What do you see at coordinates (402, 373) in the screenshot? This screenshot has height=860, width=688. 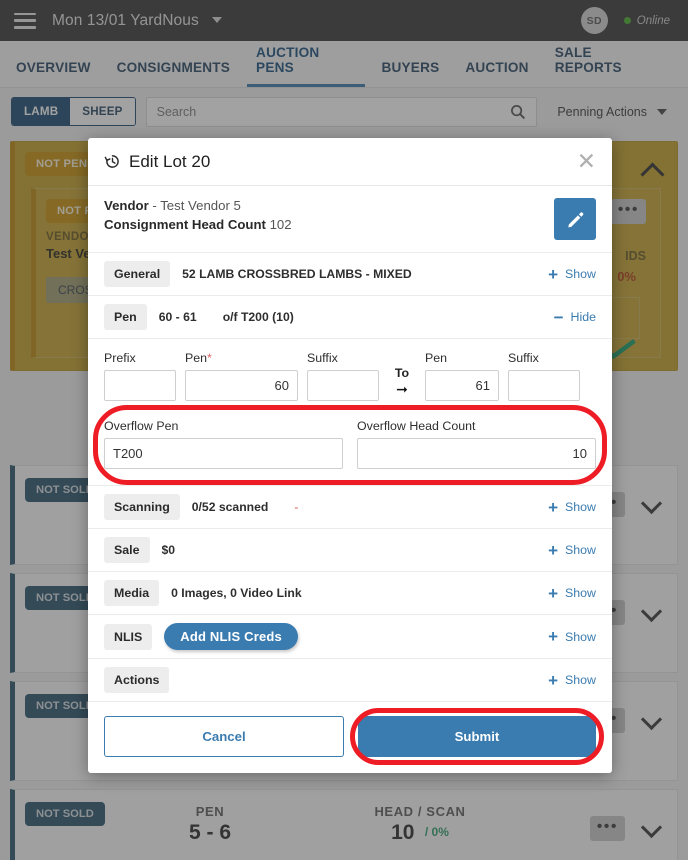 I see `to-label: To` at bounding box center [402, 373].